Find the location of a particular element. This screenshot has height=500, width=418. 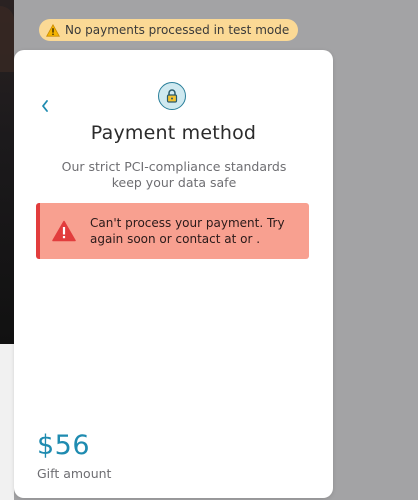

background-panel is located at coordinates (7, 422).